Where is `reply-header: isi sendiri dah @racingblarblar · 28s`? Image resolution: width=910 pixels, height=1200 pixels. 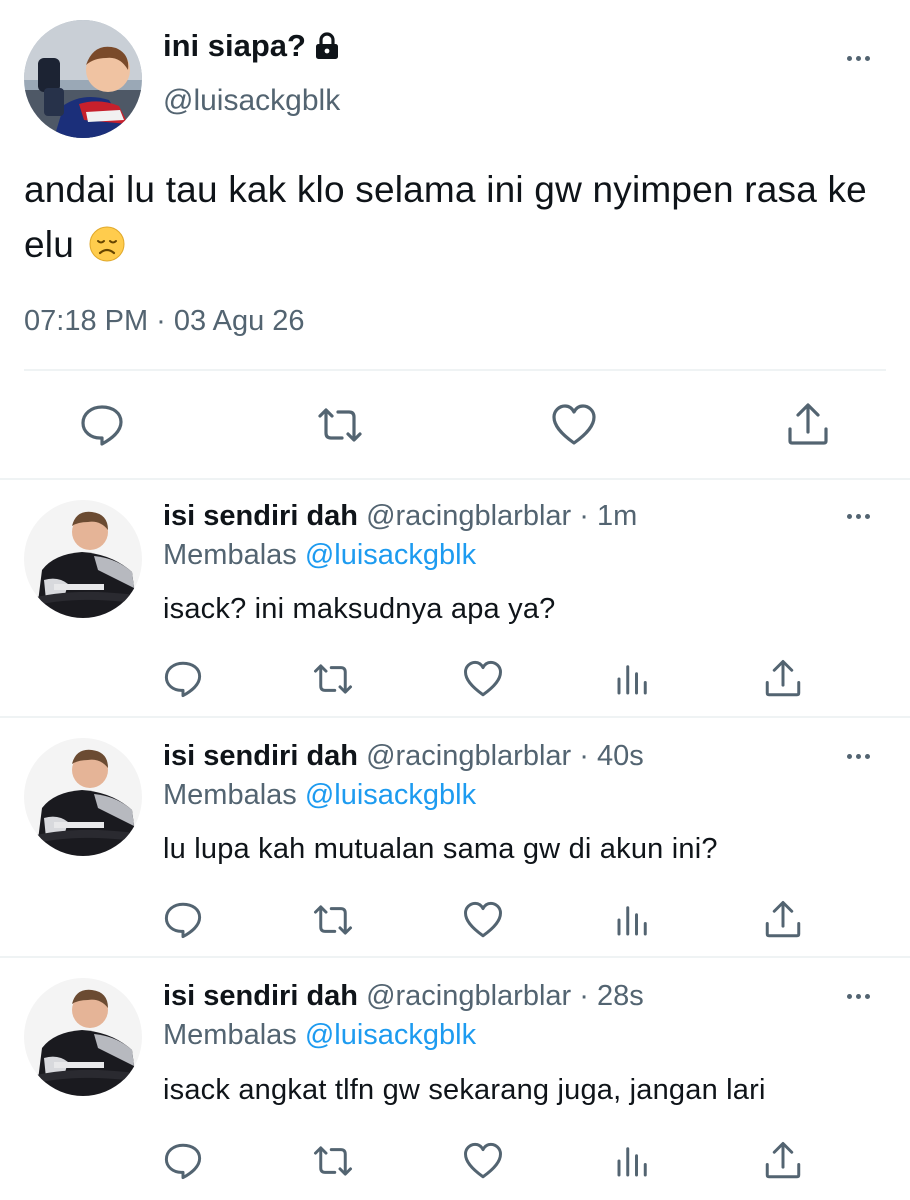 reply-header: isi sendiri dah @racingblarblar · 28s is located at coordinates (403, 996).